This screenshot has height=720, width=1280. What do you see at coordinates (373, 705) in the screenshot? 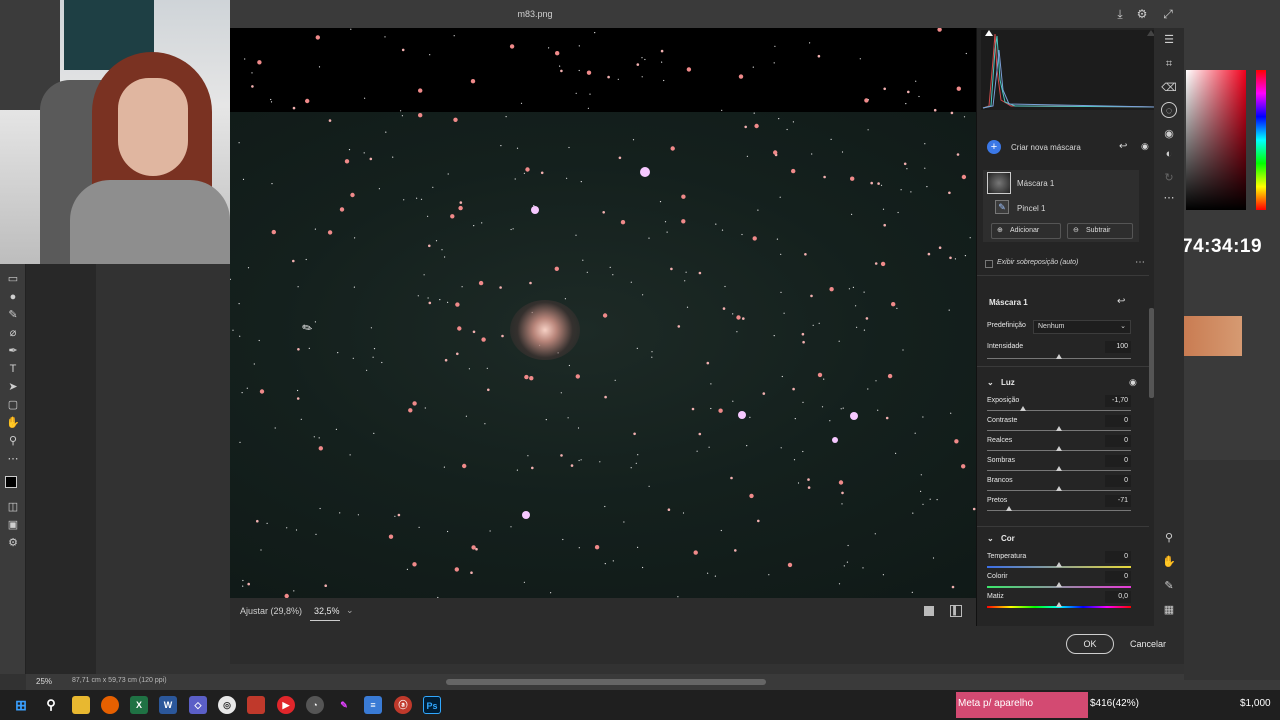
I see `notes-icon: ≡` at bounding box center [373, 705].